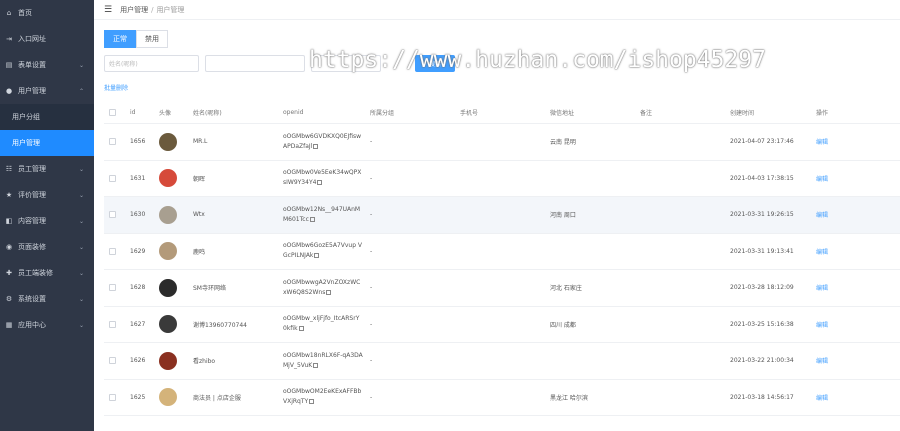  Describe the element at coordinates (204, 362) in the screenshot. I see `cell-nickname: 看zhibo` at that location.